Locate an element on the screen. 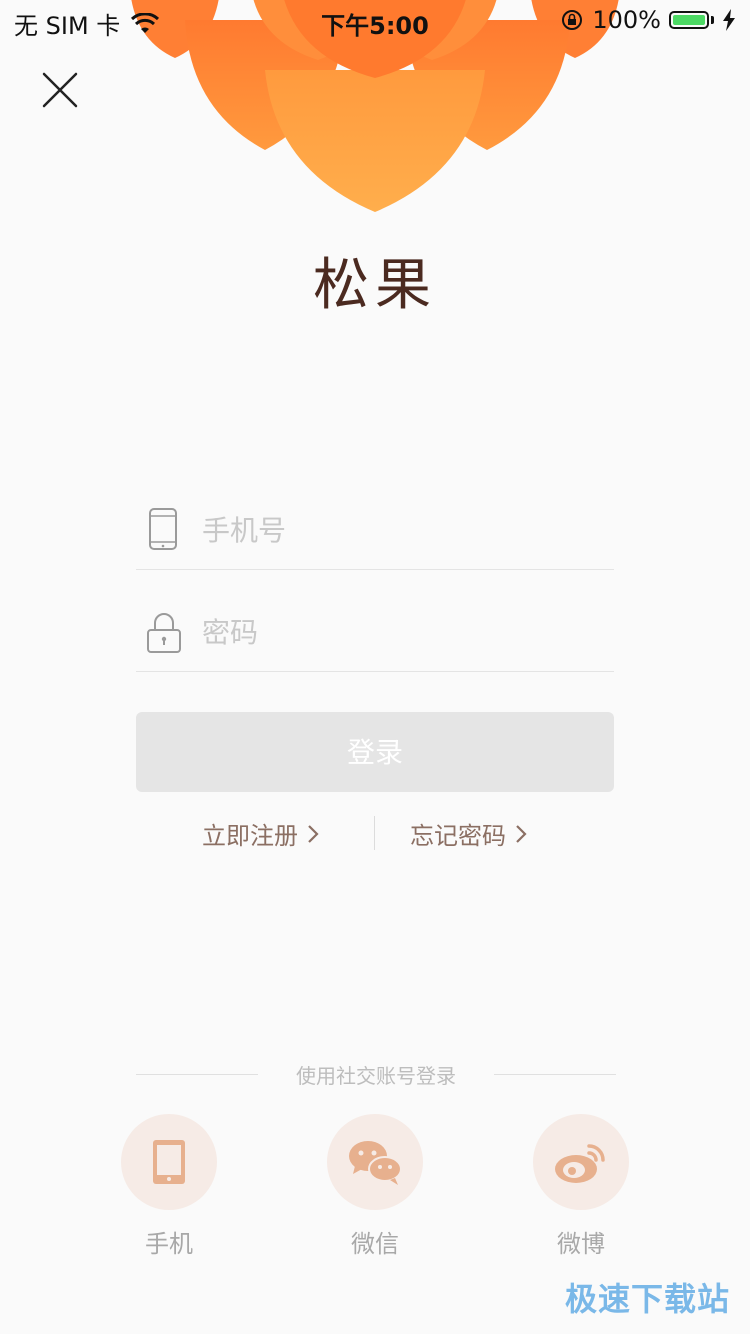 This screenshot has width=750, height=1334. close-button is located at coordinates (60, 90).